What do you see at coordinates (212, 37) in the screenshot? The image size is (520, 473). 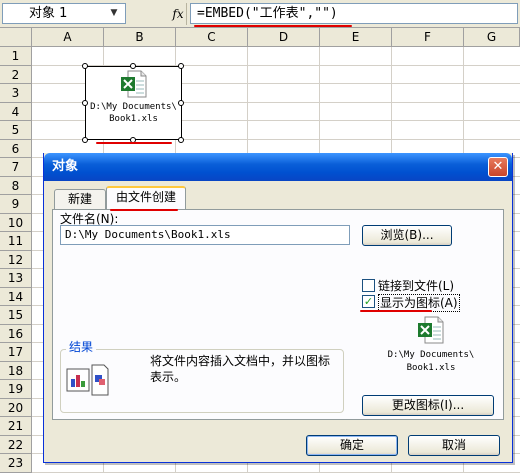 I see `column-header: C` at bounding box center [212, 37].